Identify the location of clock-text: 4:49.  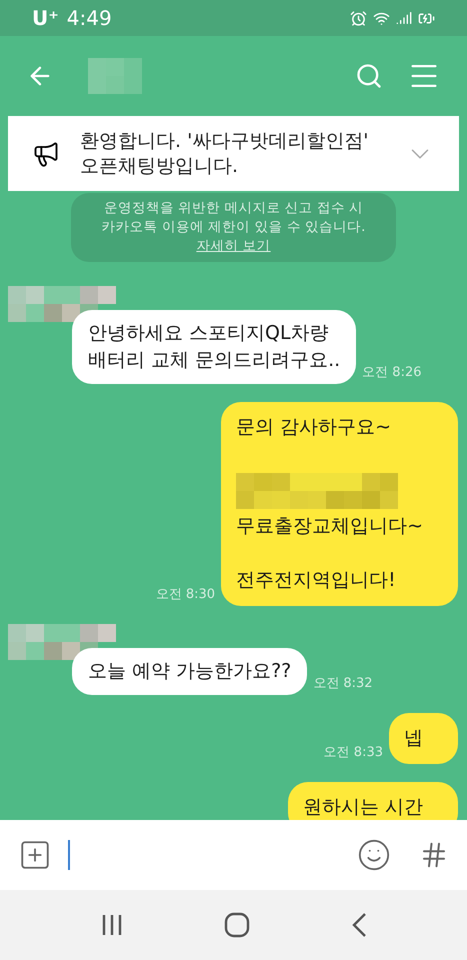
(89, 18).